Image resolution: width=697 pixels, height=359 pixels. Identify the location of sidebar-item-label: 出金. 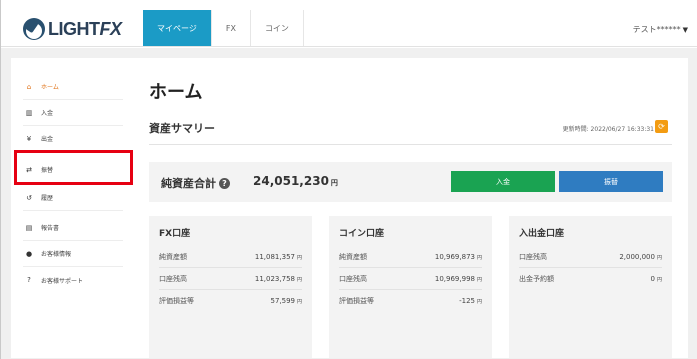
(47, 139).